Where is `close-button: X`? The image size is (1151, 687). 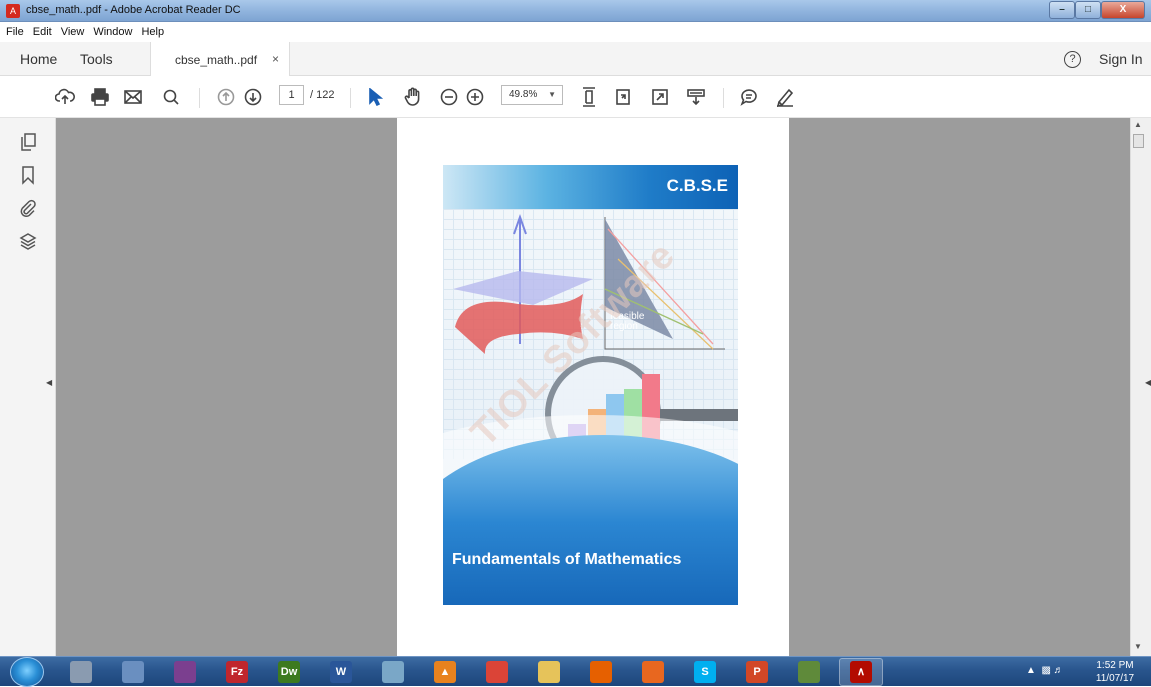
close-button: X is located at coordinates (1123, 10).